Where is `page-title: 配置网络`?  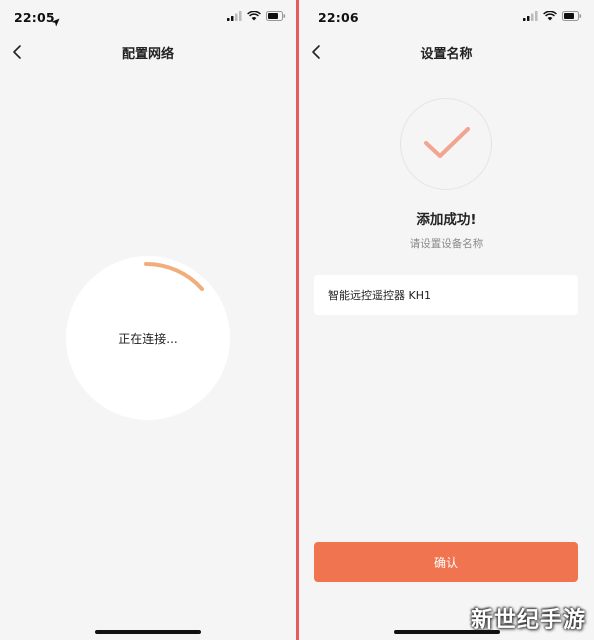 page-title: 配置网络 is located at coordinates (147, 54).